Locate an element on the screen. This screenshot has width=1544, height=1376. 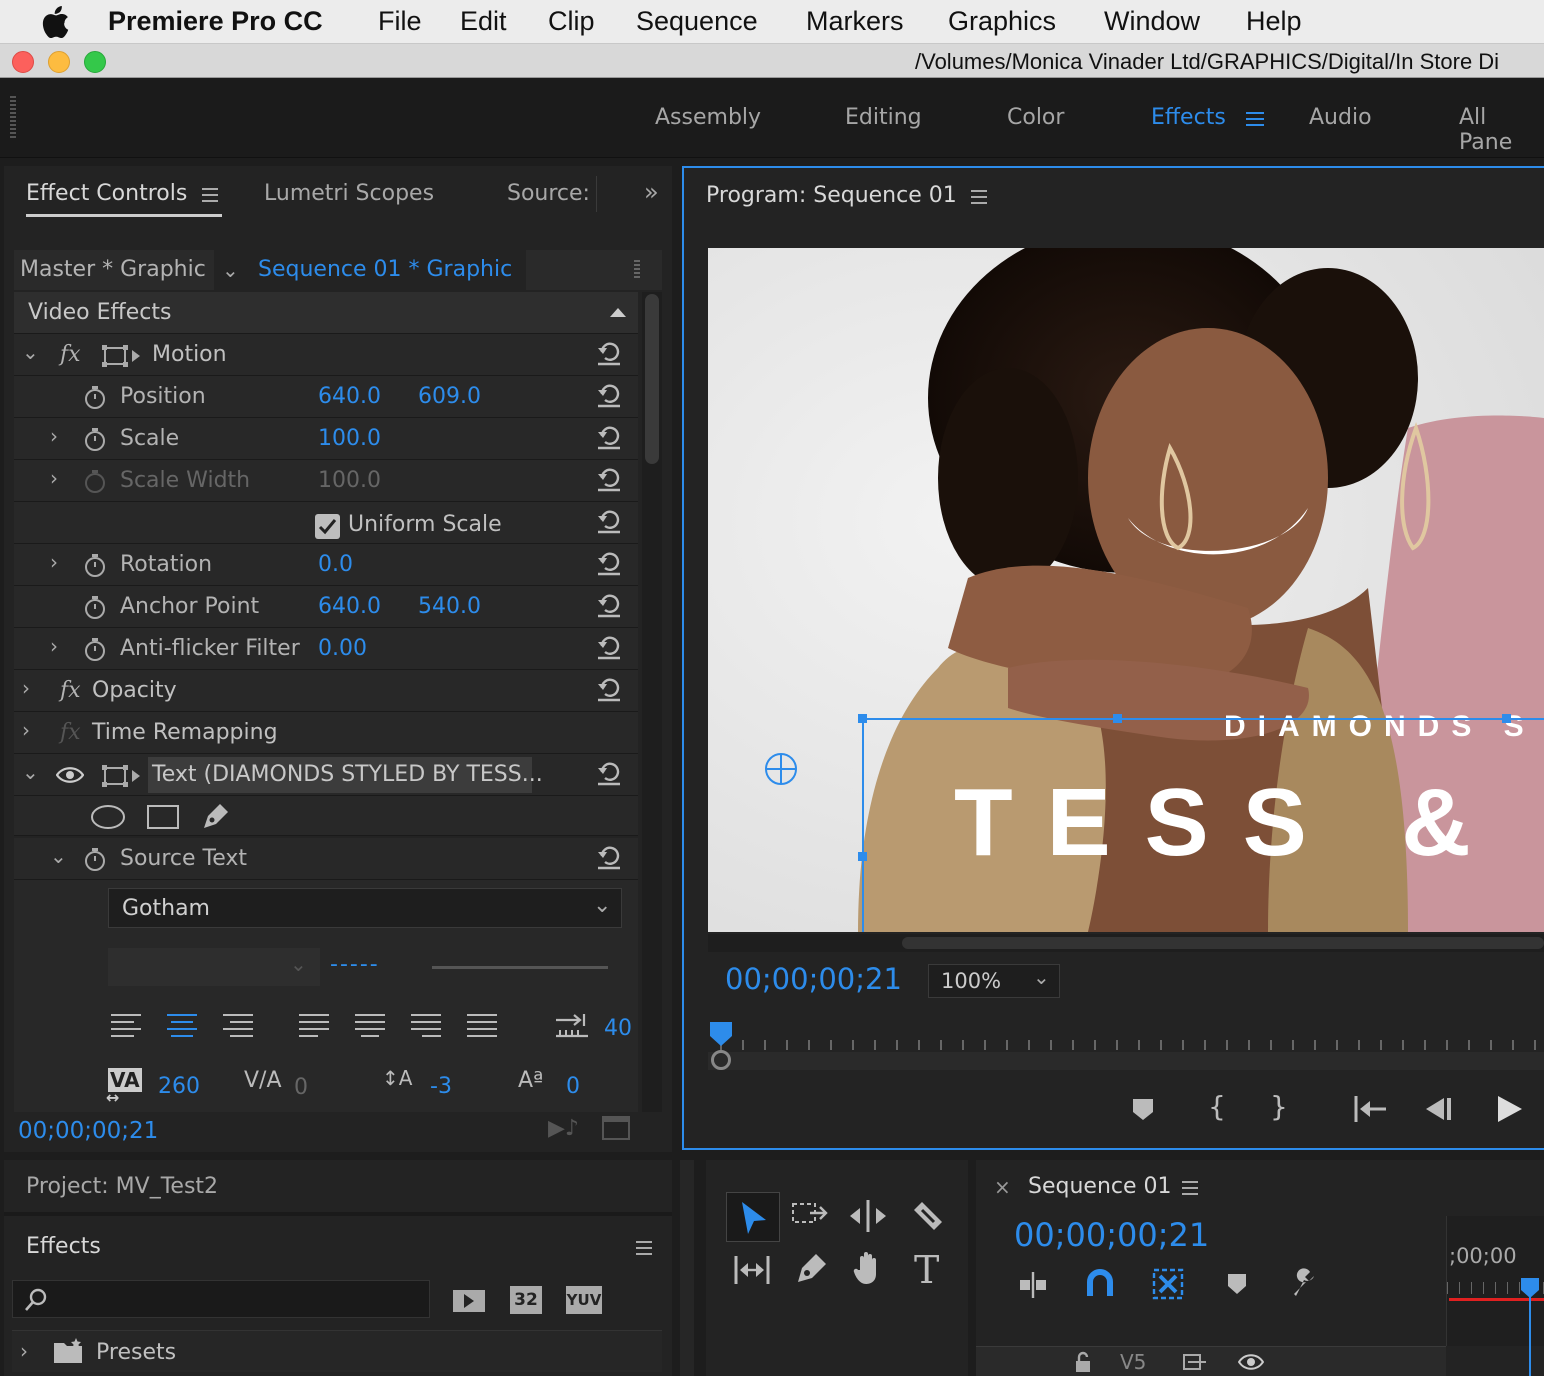
minimize-window-button is located at coordinates (59, 62).